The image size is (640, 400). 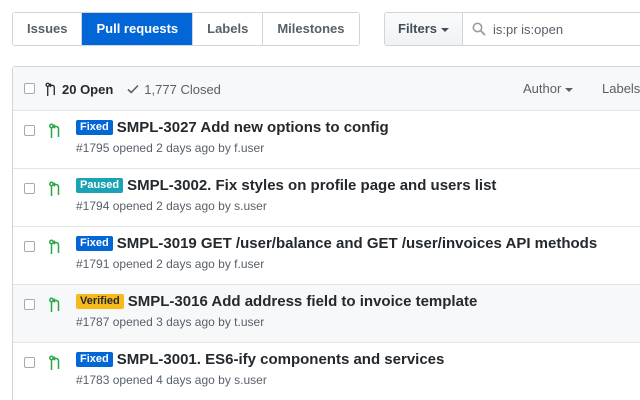 I want to click on search-input, so click(x=551, y=29).